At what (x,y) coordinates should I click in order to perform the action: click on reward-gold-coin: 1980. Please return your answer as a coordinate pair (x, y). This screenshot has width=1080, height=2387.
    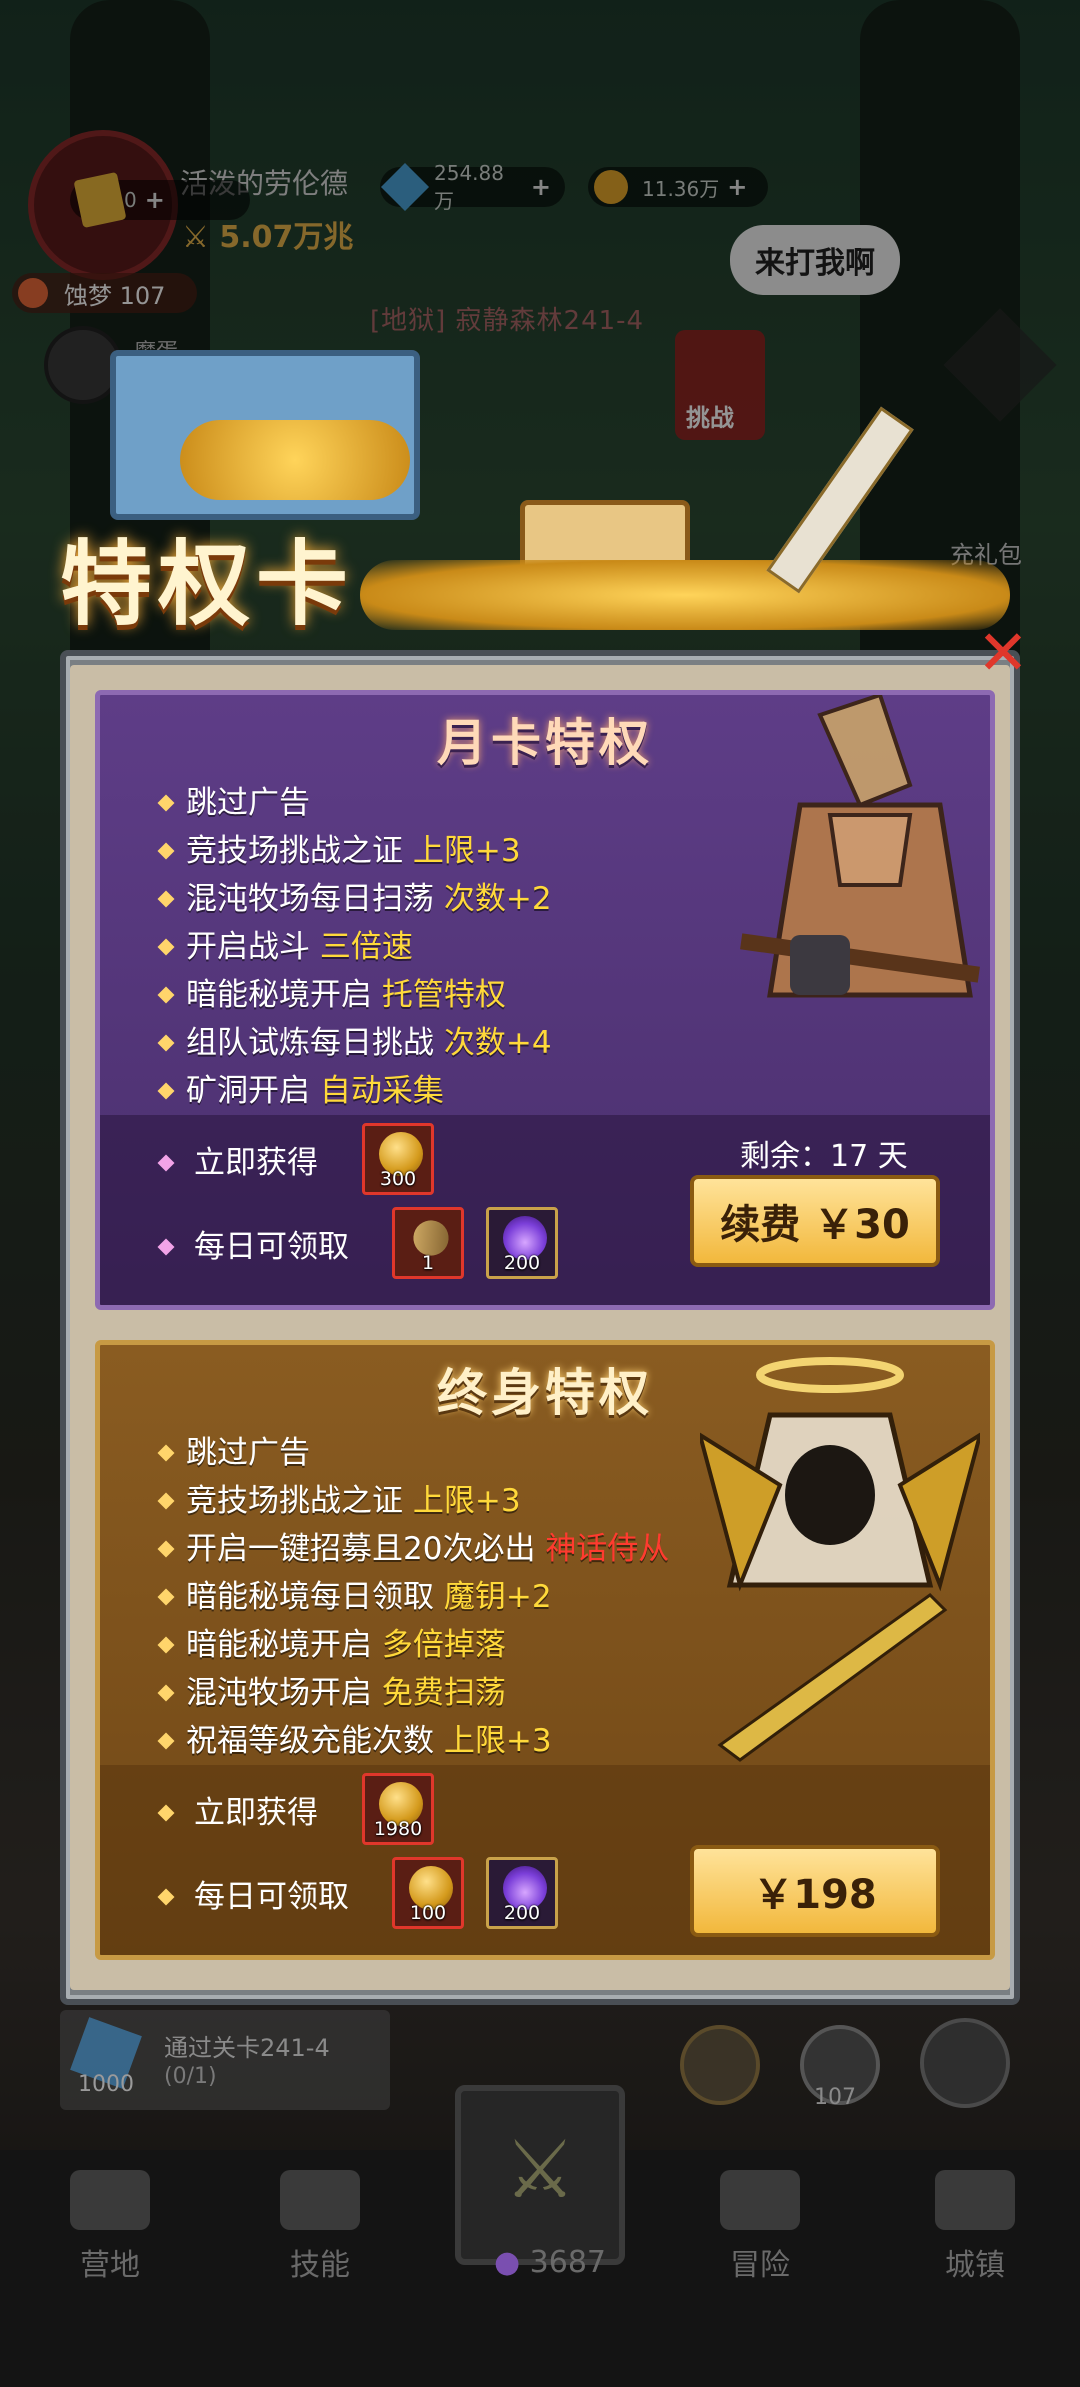
    Looking at the image, I should click on (398, 1809).